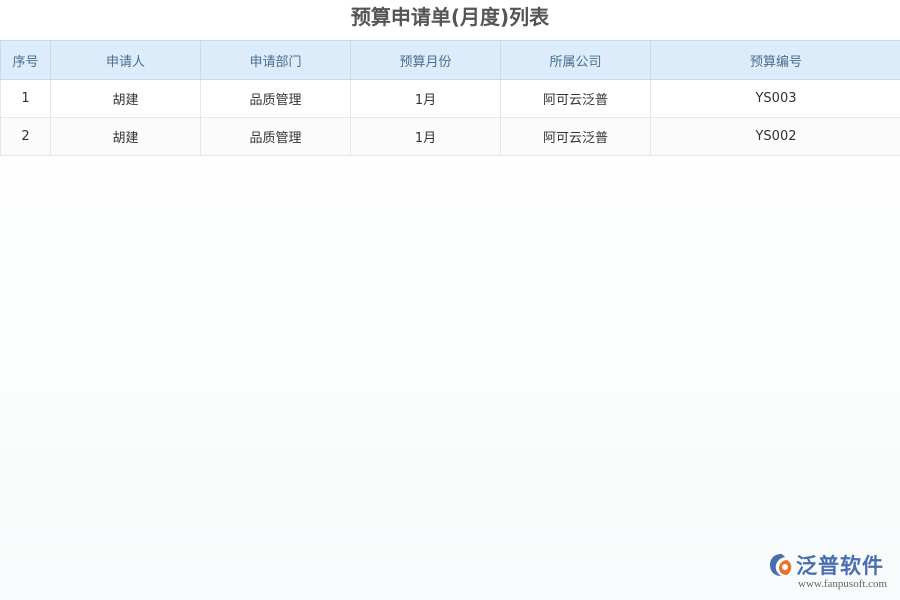 This screenshot has height=600, width=900. What do you see at coordinates (781, 565) in the screenshot?
I see `fanpu-logo-icon` at bounding box center [781, 565].